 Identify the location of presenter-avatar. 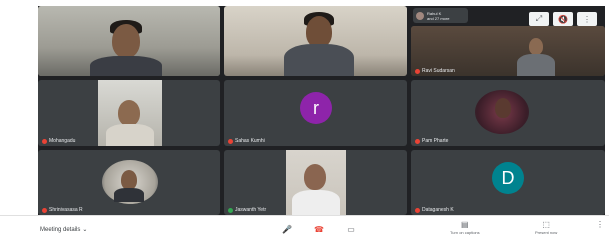
(420, 15).